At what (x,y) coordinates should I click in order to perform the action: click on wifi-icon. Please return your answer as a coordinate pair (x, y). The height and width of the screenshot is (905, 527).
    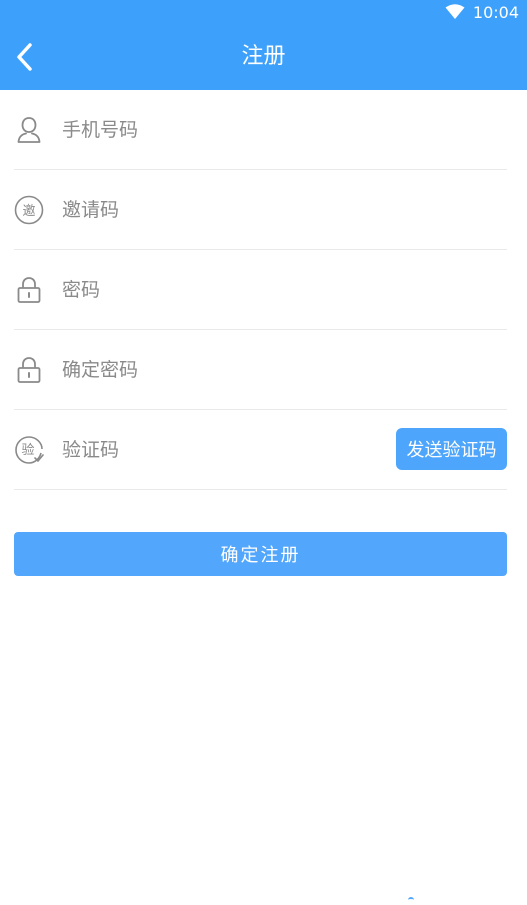
    Looking at the image, I should click on (455, 11).